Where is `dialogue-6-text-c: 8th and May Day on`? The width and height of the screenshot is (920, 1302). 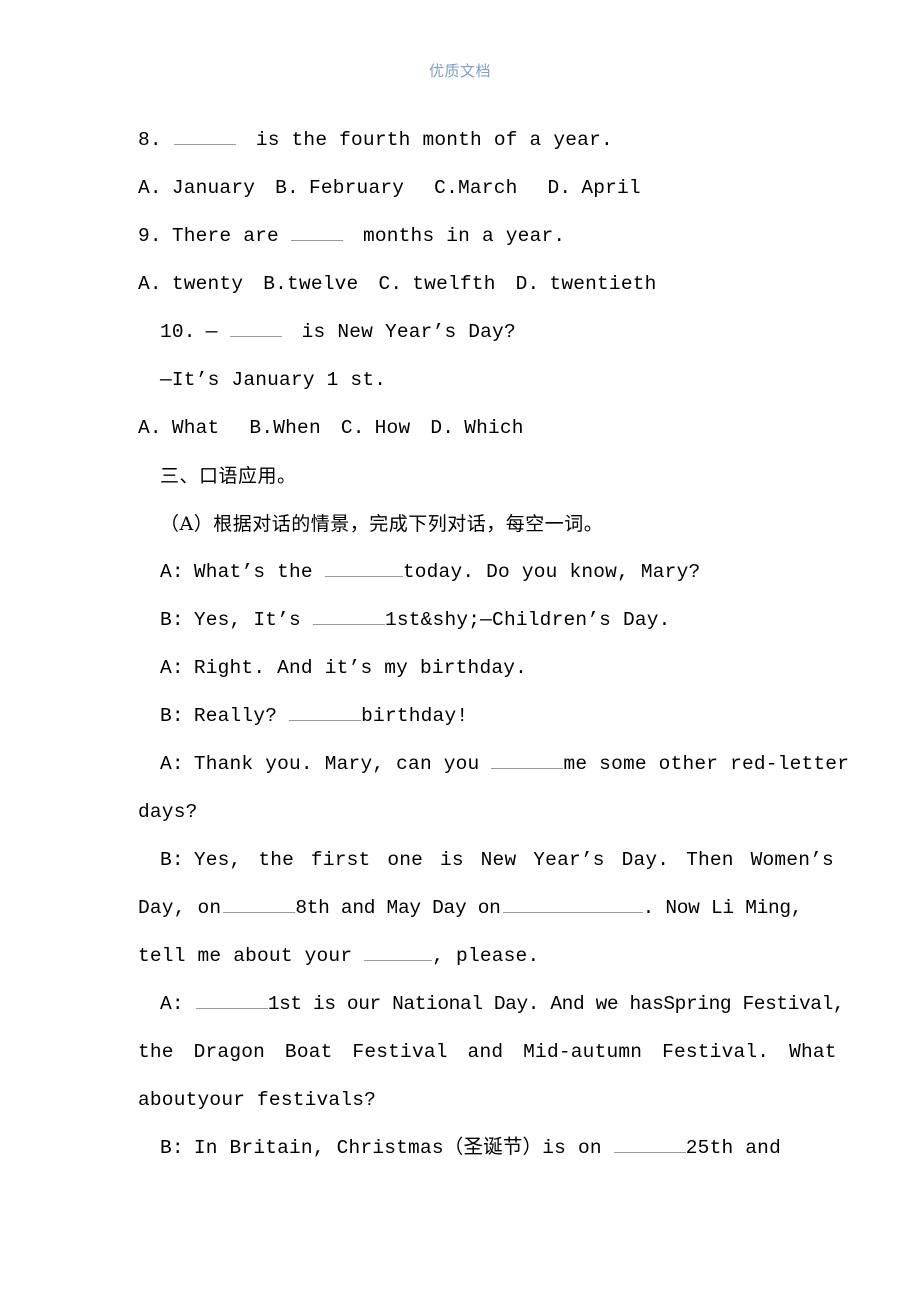
dialogue-6-text-c: 8th and May Day on is located at coordinates (398, 908).